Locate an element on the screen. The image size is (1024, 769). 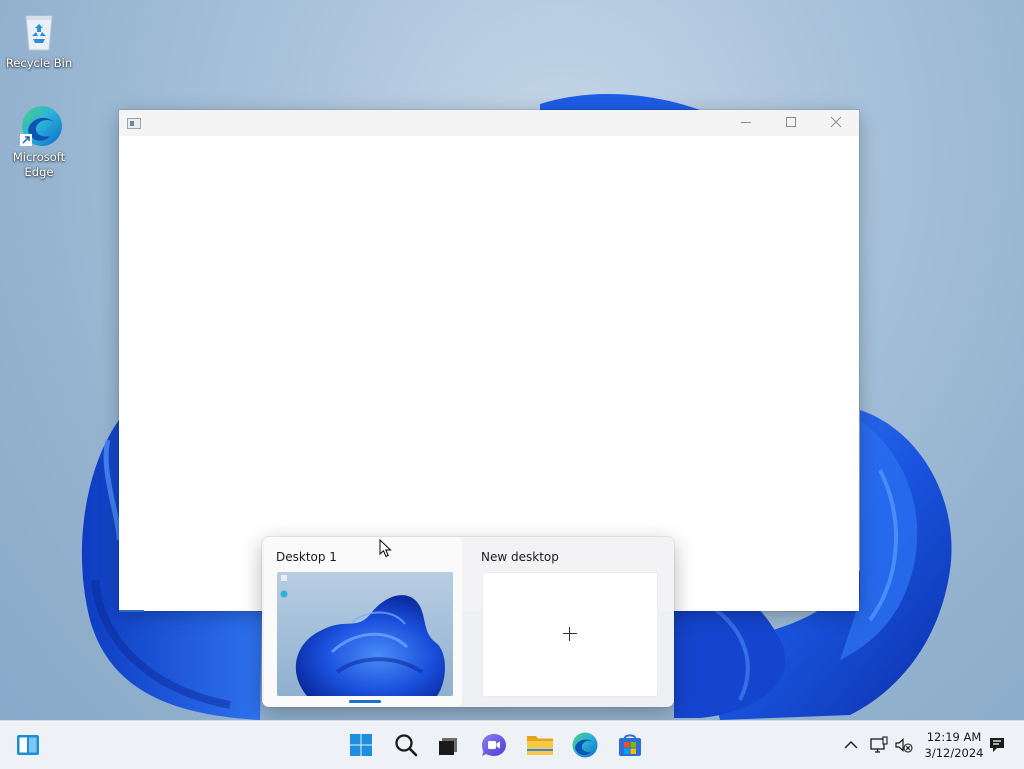
window-app-icon is located at coordinates (134, 123).